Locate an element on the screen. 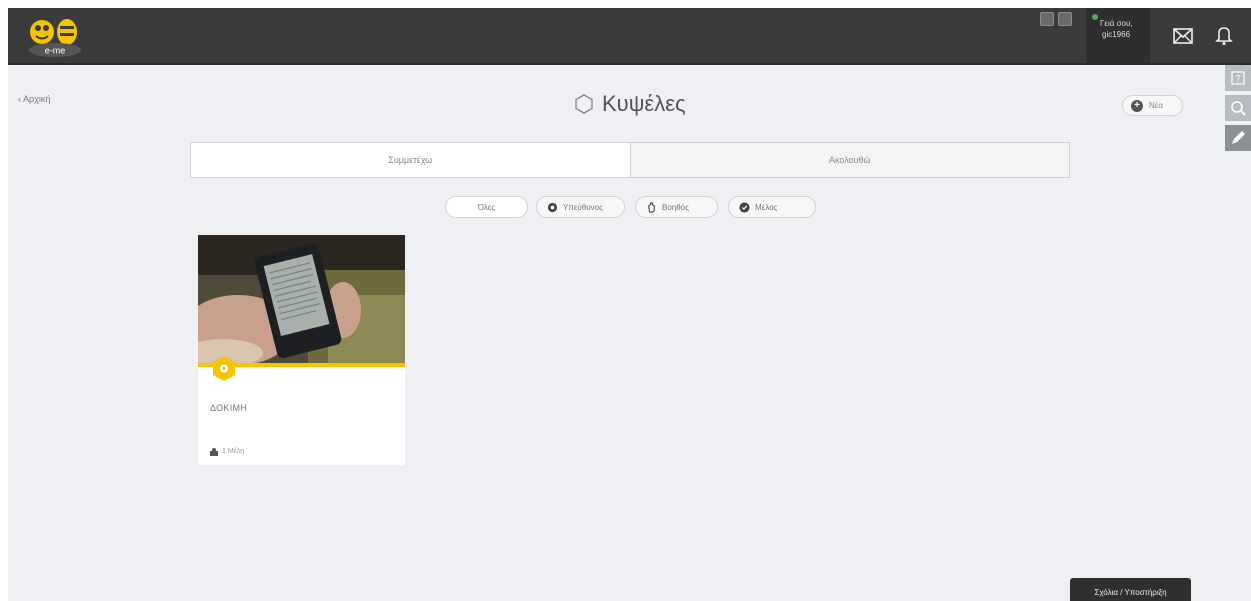 This screenshot has height=601, width=1251. tab-following: Ακολουθώ is located at coordinates (849, 160).